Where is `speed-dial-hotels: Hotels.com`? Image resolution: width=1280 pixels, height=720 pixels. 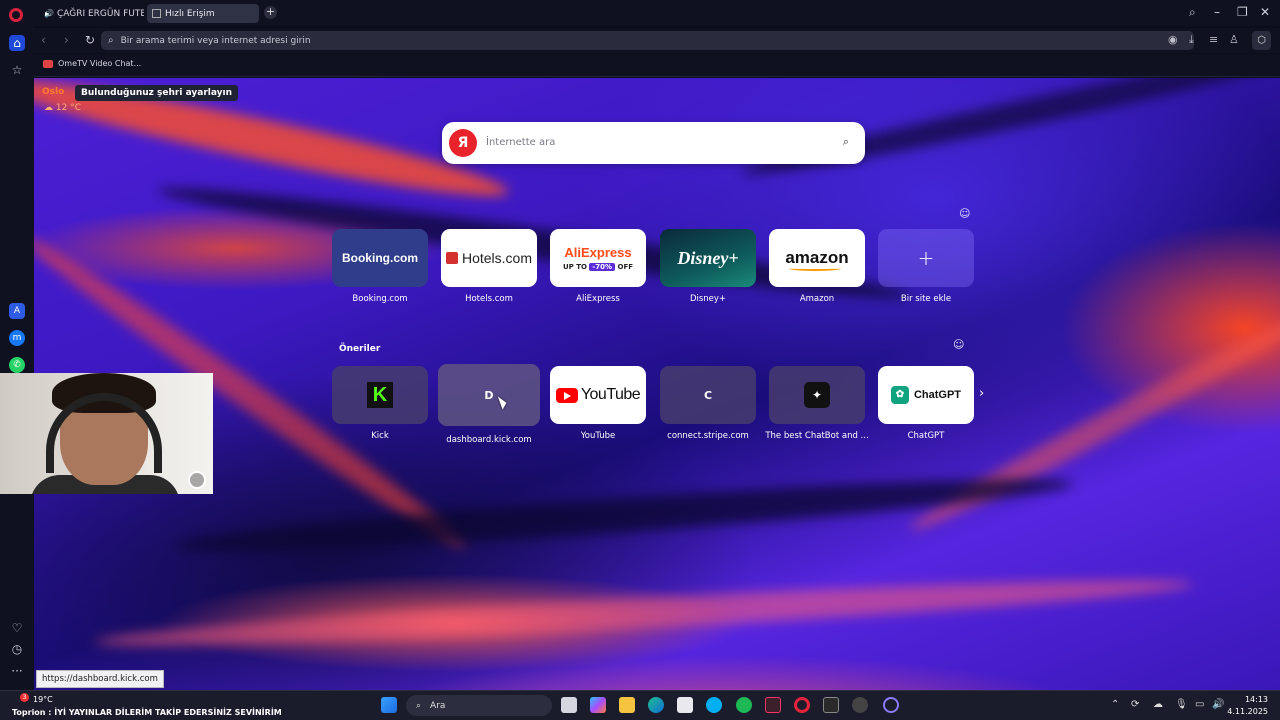 speed-dial-hotels: Hotels.com is located at coordinates (489, 258).